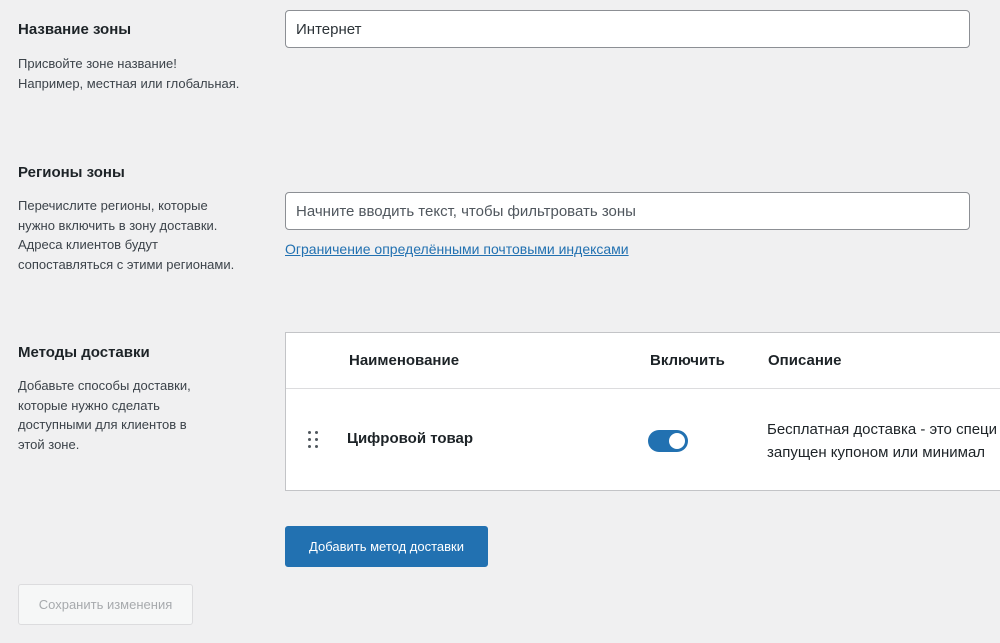 This screenshot has width=1000, height=643. Describe the element at coordinates (668, 441) in the screenshot. I see `method-enabled-toggle` at that location.